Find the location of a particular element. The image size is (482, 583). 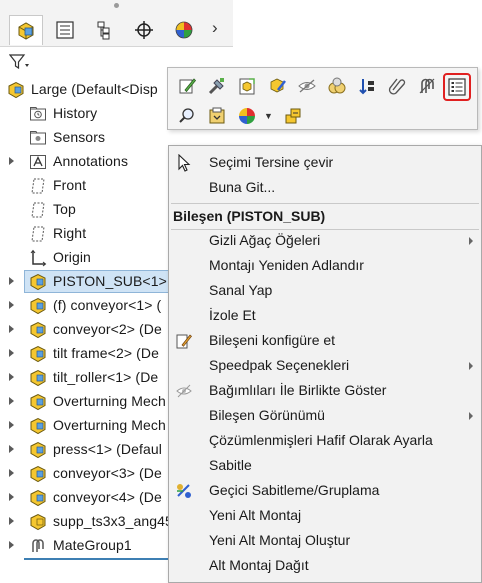

menu-item-make-virtual: Sanal Yap is located at coordinates (325, 290).